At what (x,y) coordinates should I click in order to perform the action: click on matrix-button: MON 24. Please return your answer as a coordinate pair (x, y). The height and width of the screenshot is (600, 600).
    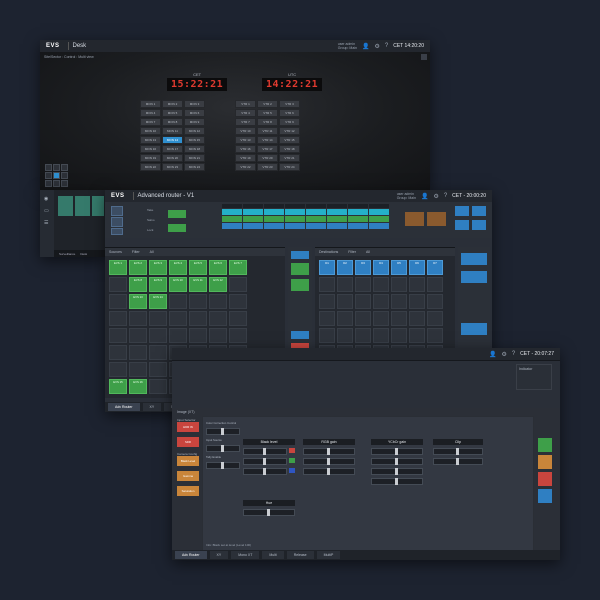
    Looking at the image, I should click on (194, 167).